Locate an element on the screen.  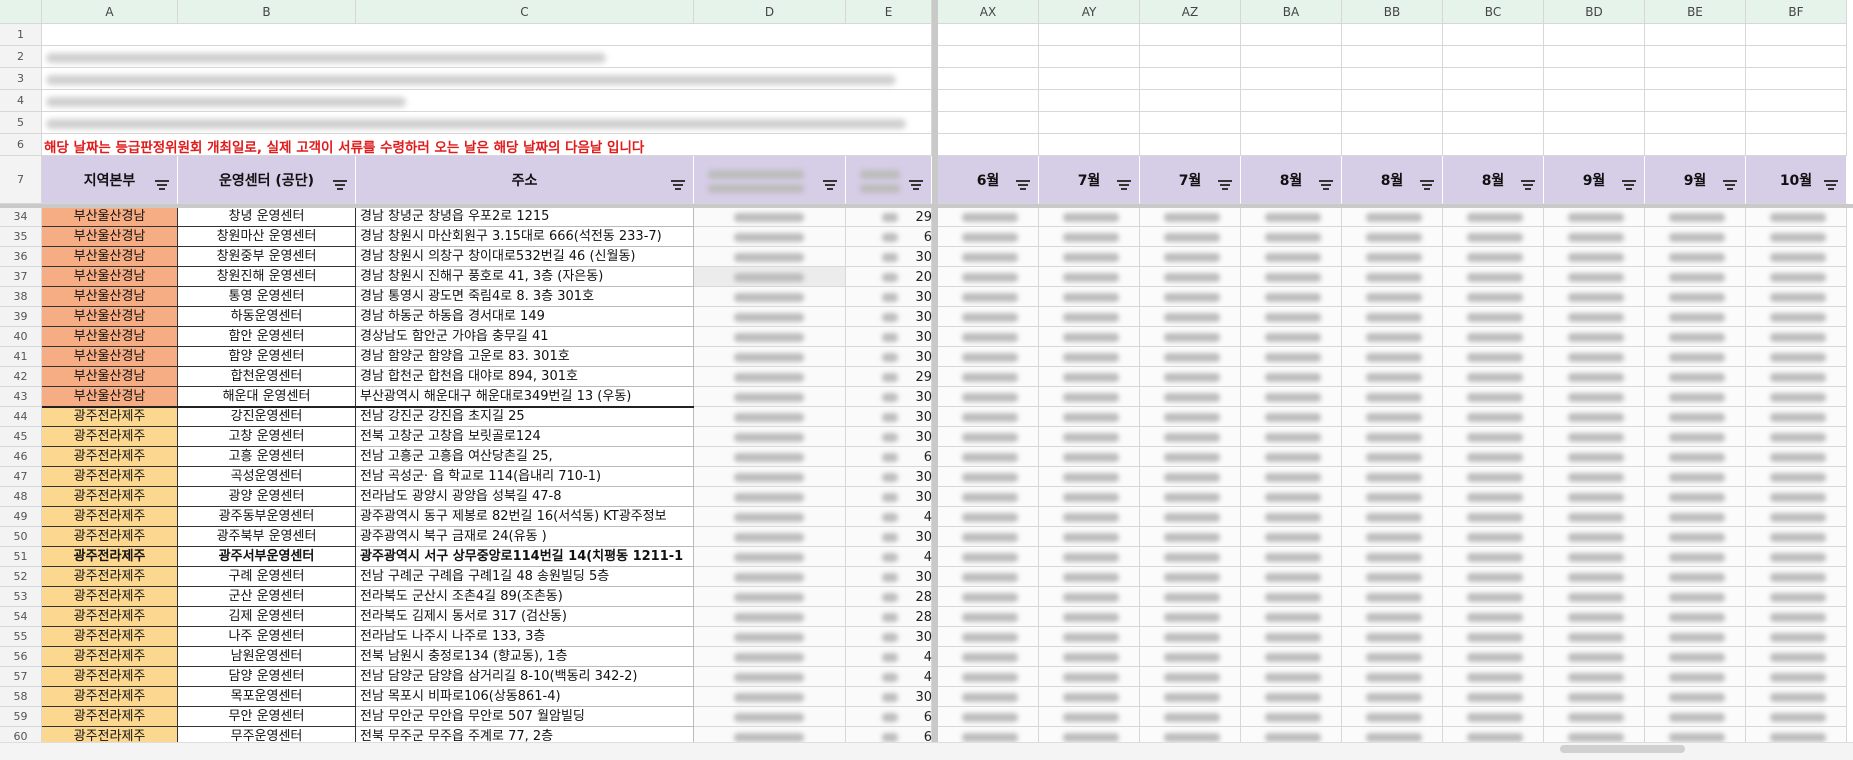
operation-center-cell: 광주서부운영센터 is located at coordinates (267, 557).